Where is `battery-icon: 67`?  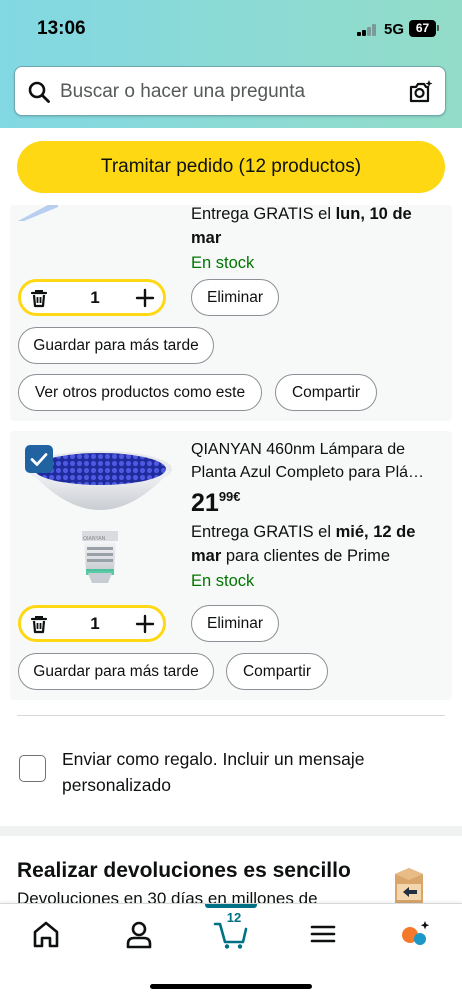 battery-icon: 67 is located at coordinates (422, 28).